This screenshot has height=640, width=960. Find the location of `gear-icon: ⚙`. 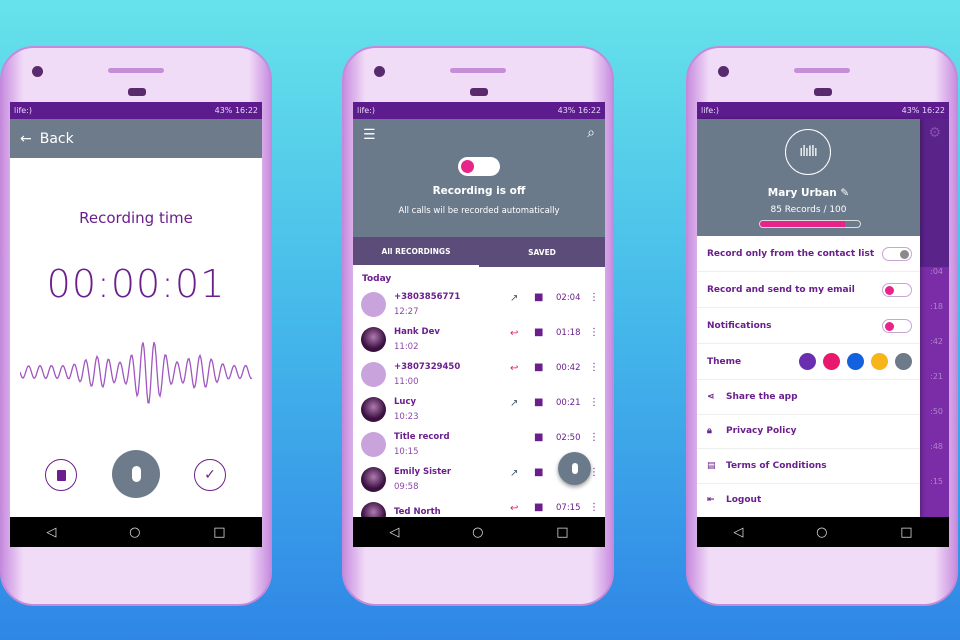

gear-icon: ⚙ is located at coordinates (934, 133).